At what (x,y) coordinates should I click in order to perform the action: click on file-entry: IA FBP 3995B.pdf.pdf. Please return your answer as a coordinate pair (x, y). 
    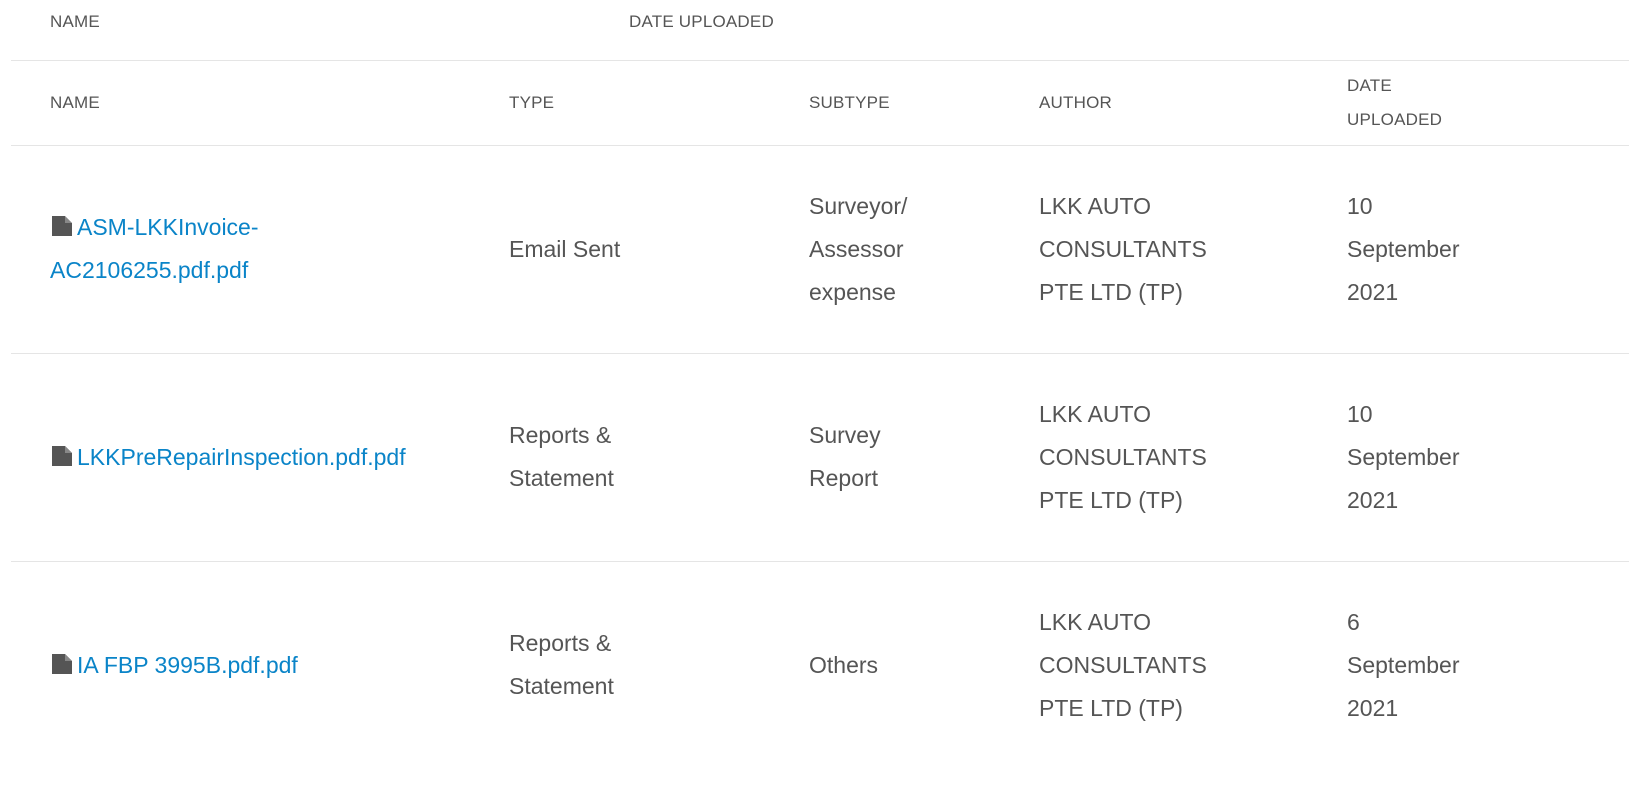
    Looking at the image, I should click on (279, 665).